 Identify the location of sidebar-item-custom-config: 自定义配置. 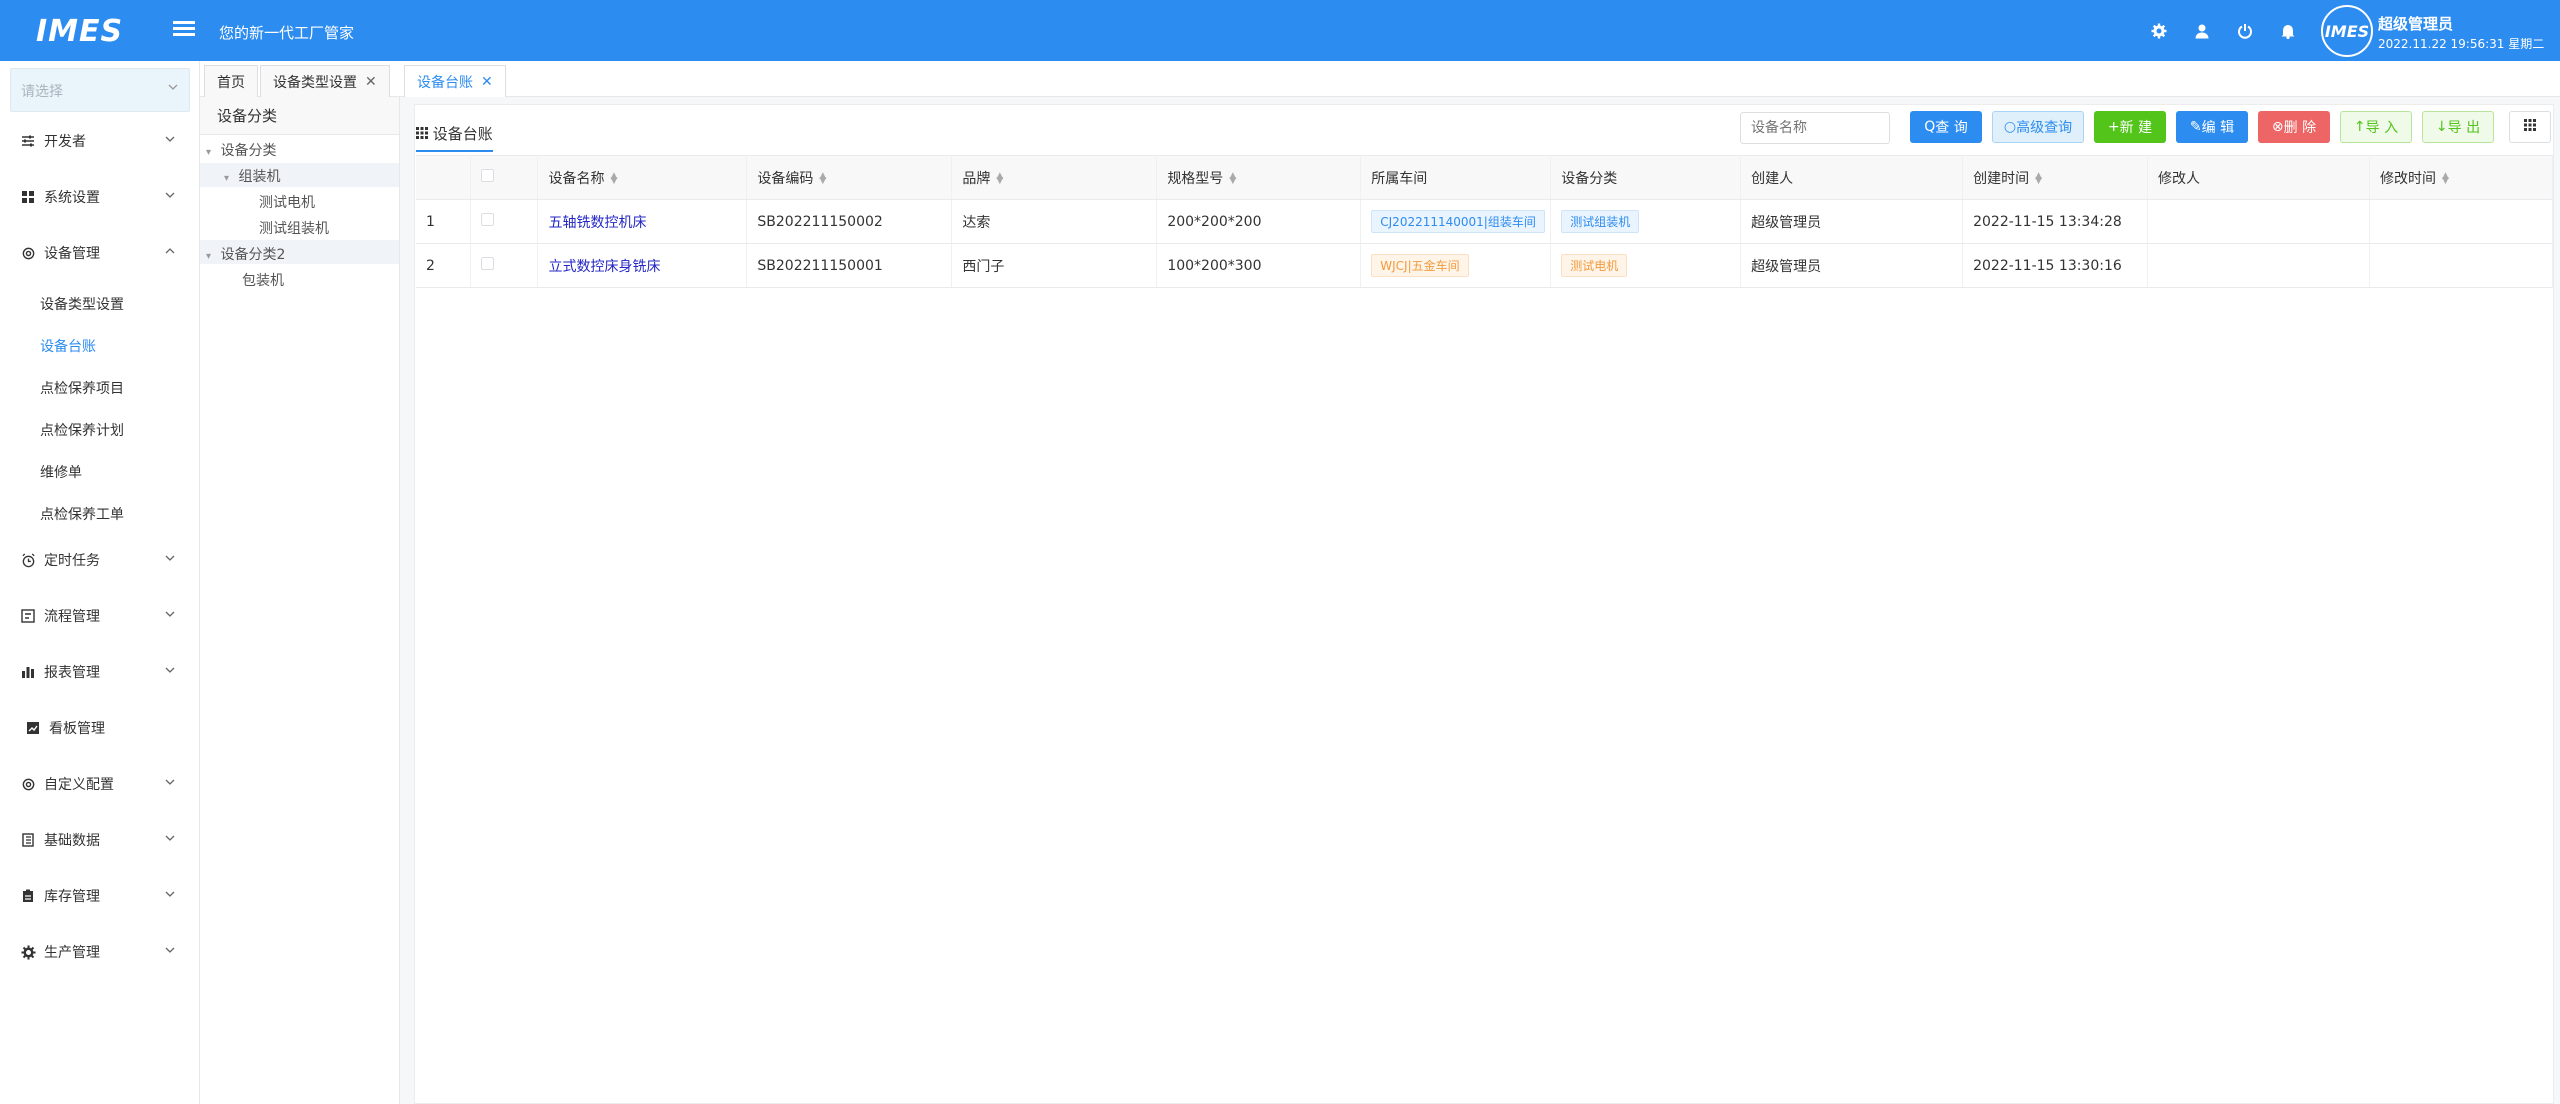
(100, 784).